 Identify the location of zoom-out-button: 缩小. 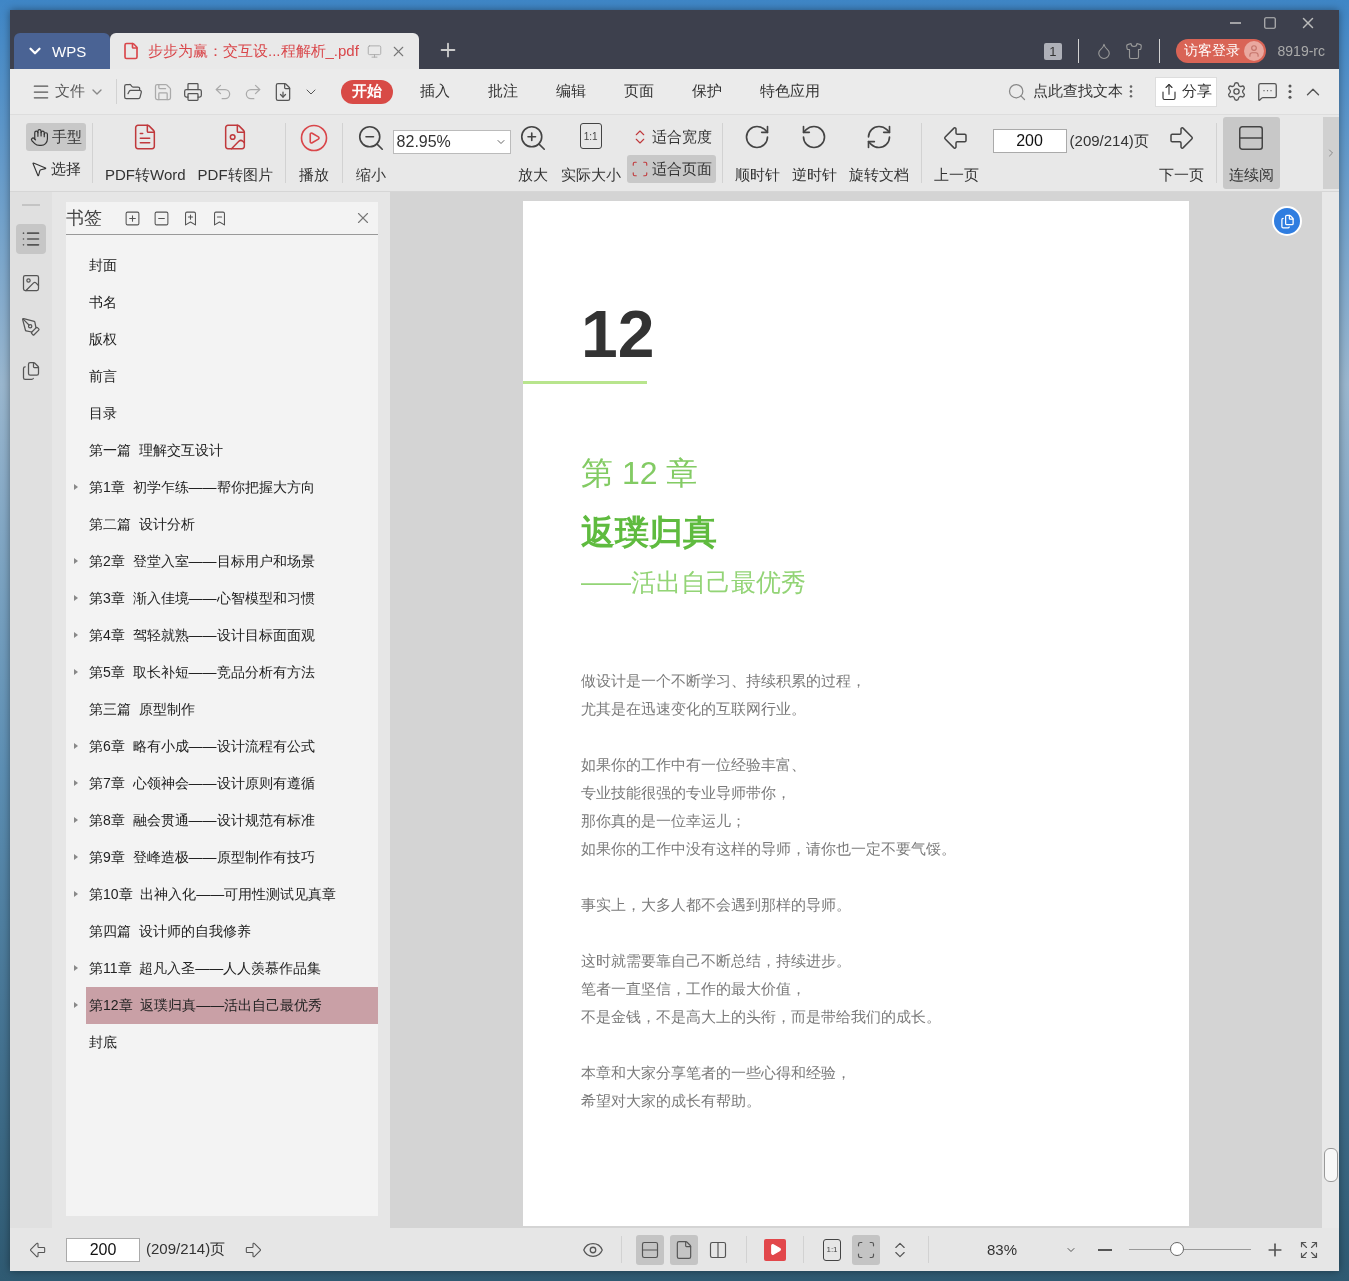
(370, 153).